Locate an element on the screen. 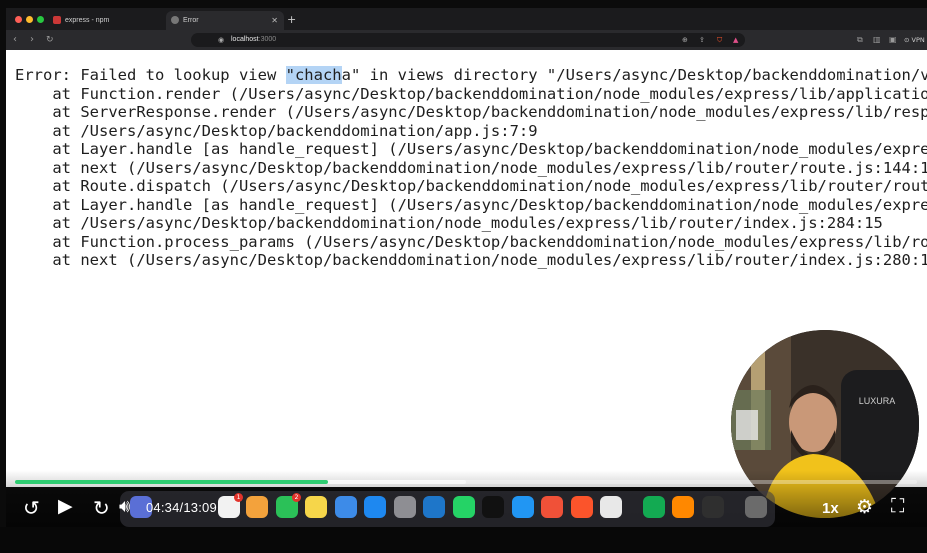 The image size is (927, 553). reload-icon: ↻ is located at coordinates (50, 40).